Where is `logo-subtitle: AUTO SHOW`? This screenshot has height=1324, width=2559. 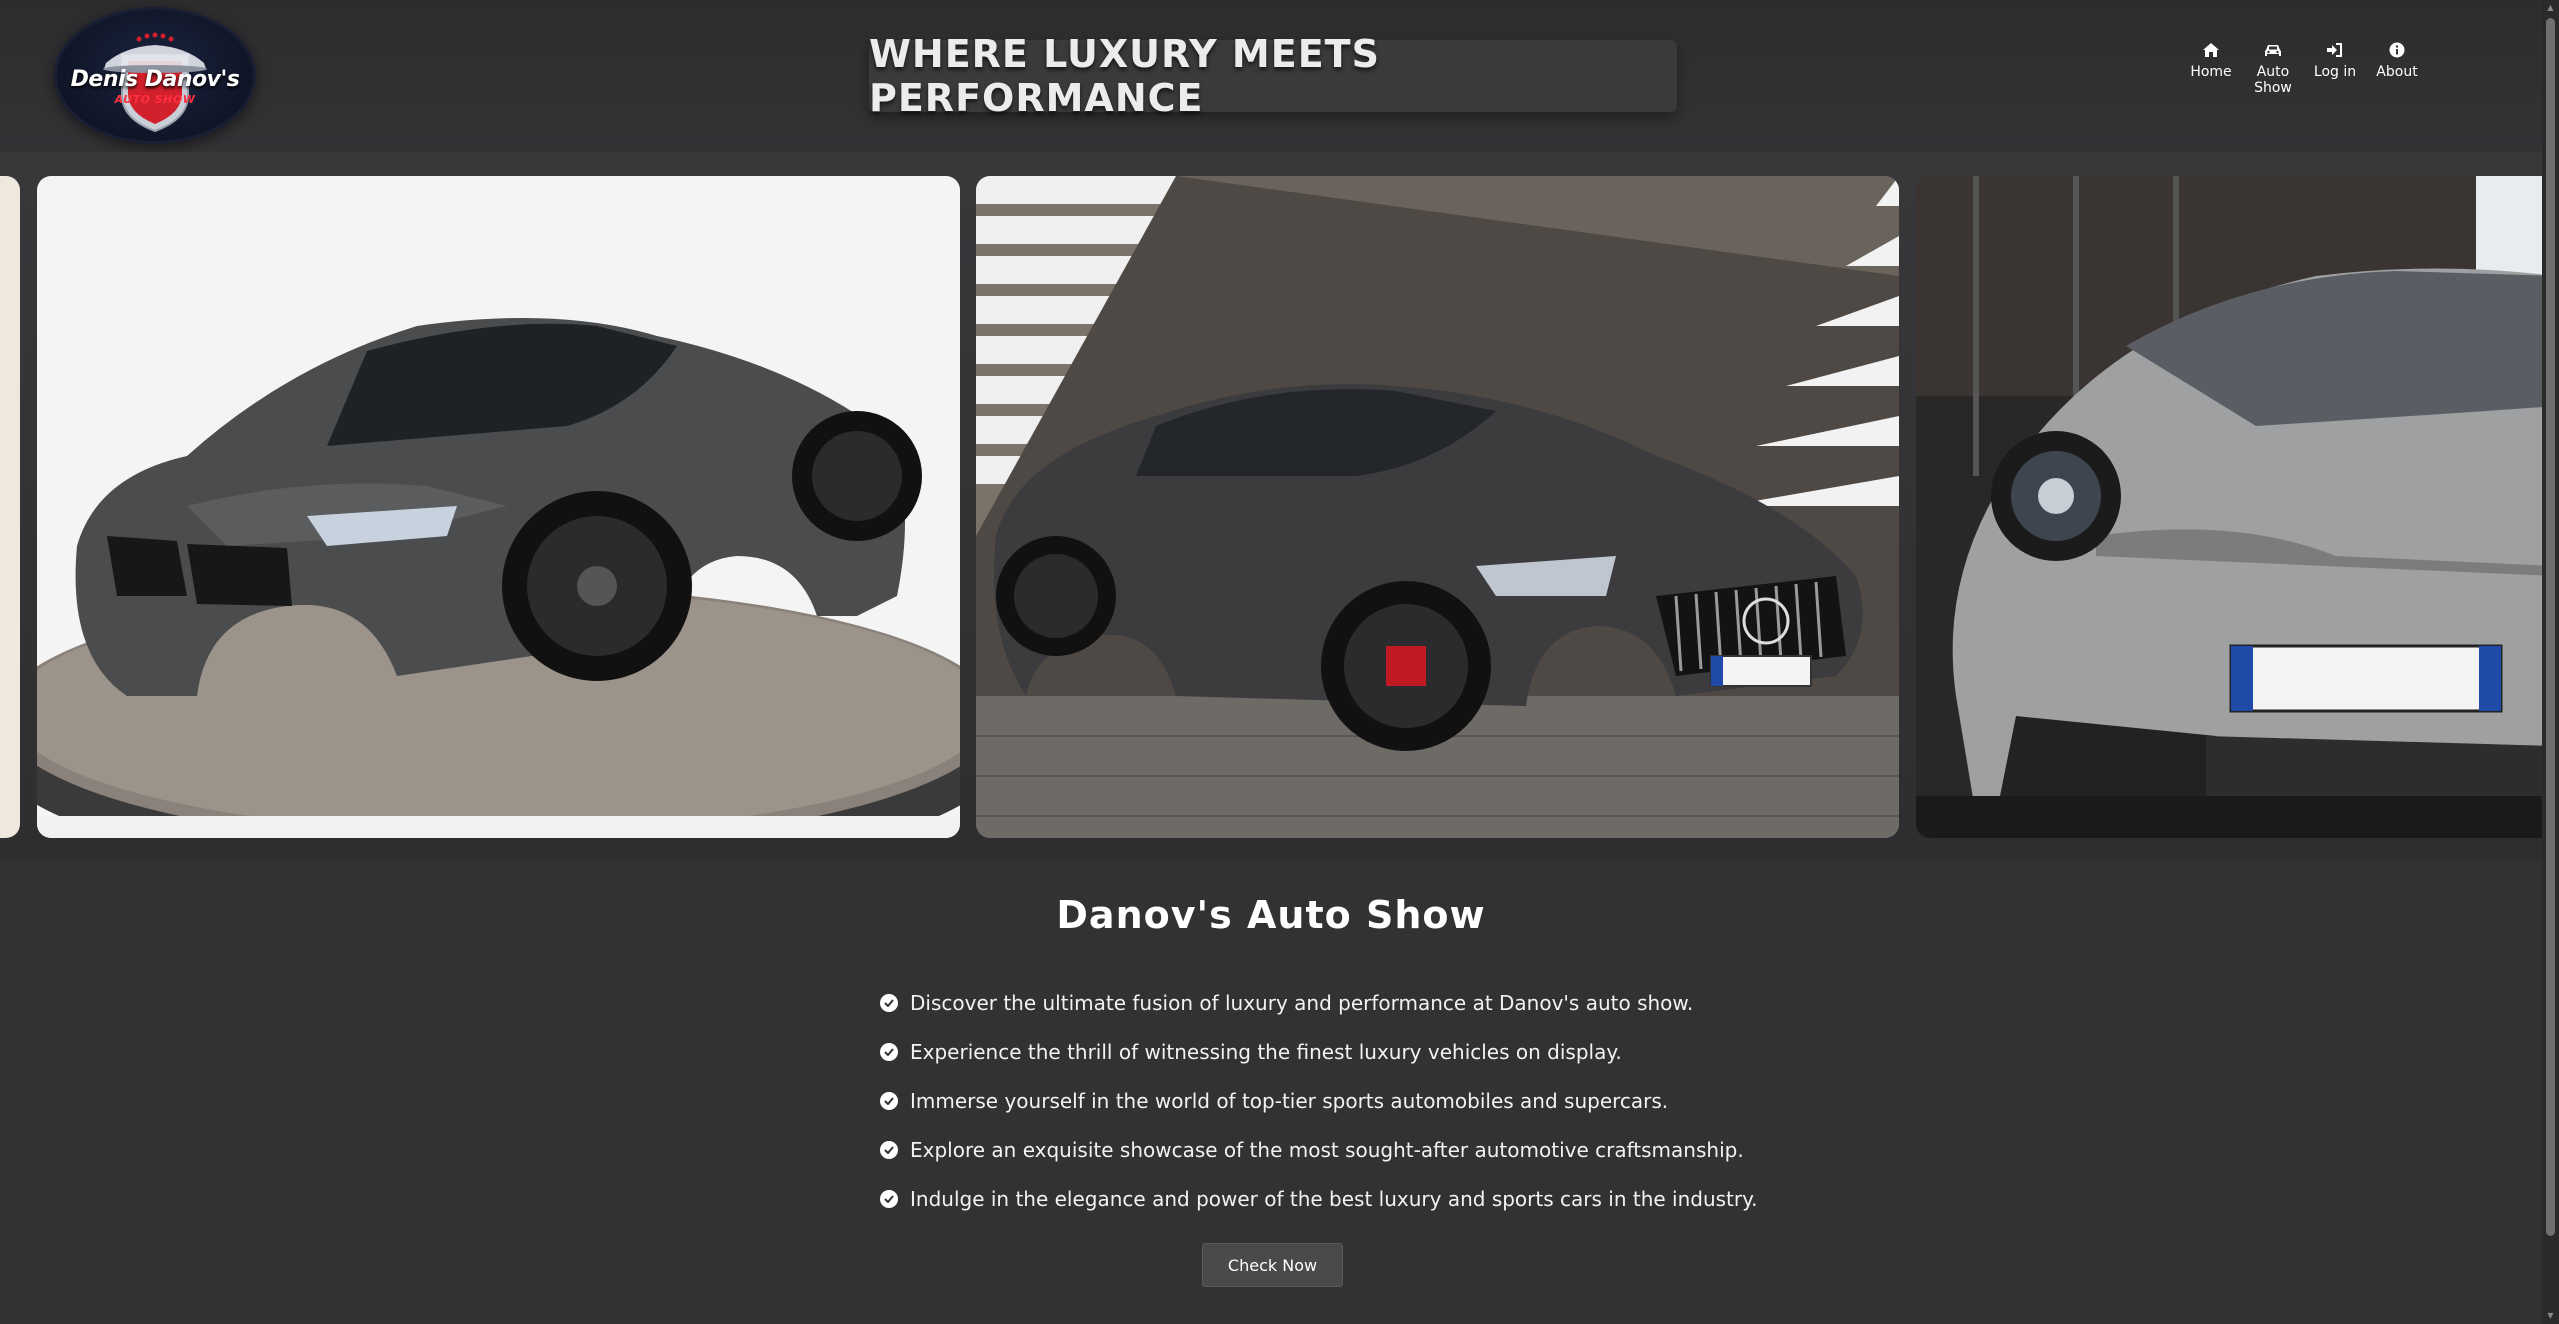 logo-subtitle: AUTO SHOW is located at coordinates (155, 99).